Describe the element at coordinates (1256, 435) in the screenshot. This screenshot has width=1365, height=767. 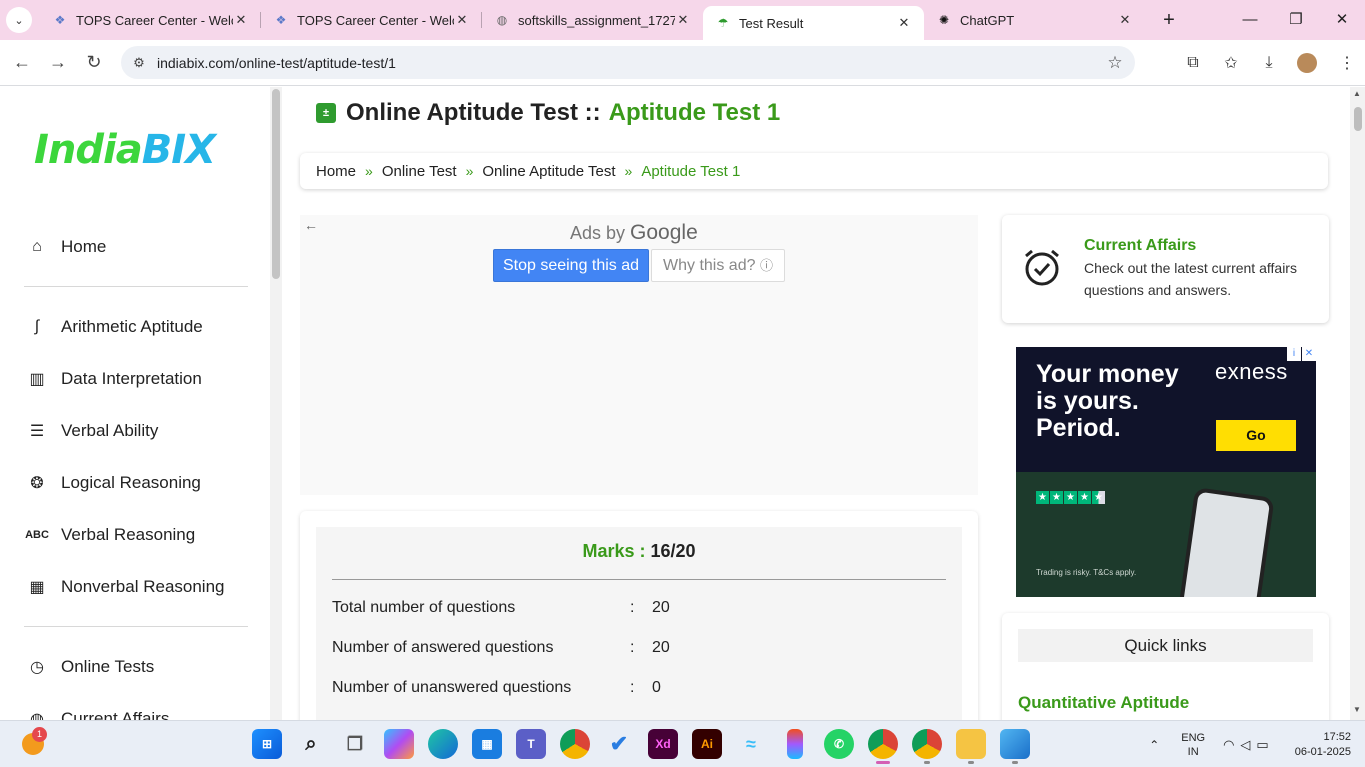
I see `ad-go-button: Go` at that location.